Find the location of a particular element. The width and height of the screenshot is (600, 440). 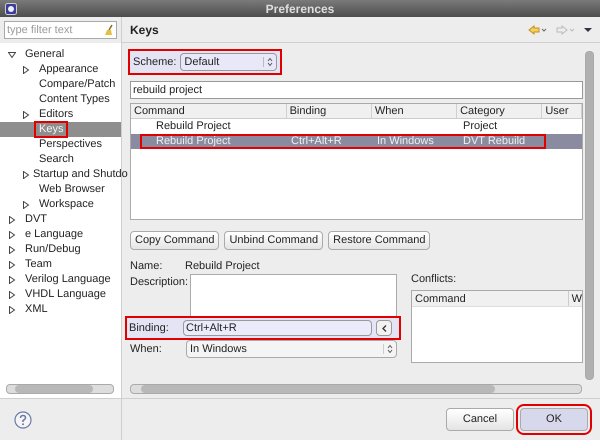

filter-field: type filter text is located at coordinates (60, 30).